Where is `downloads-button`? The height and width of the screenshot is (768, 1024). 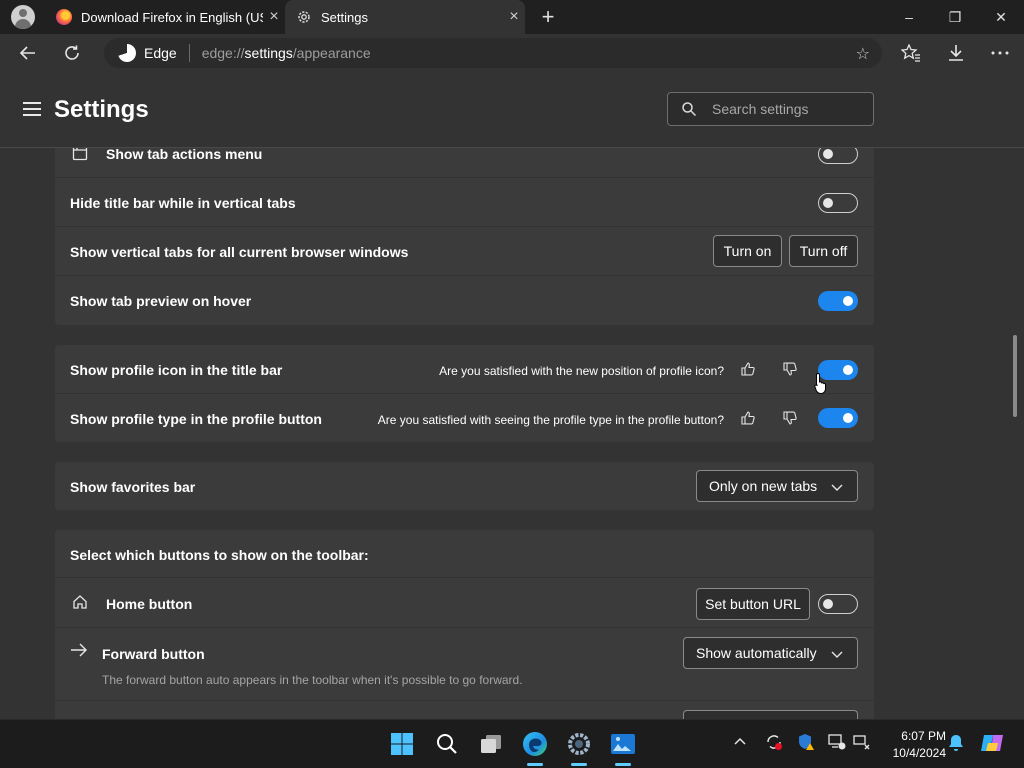
downloads-button is located at coordinates (956, 53).